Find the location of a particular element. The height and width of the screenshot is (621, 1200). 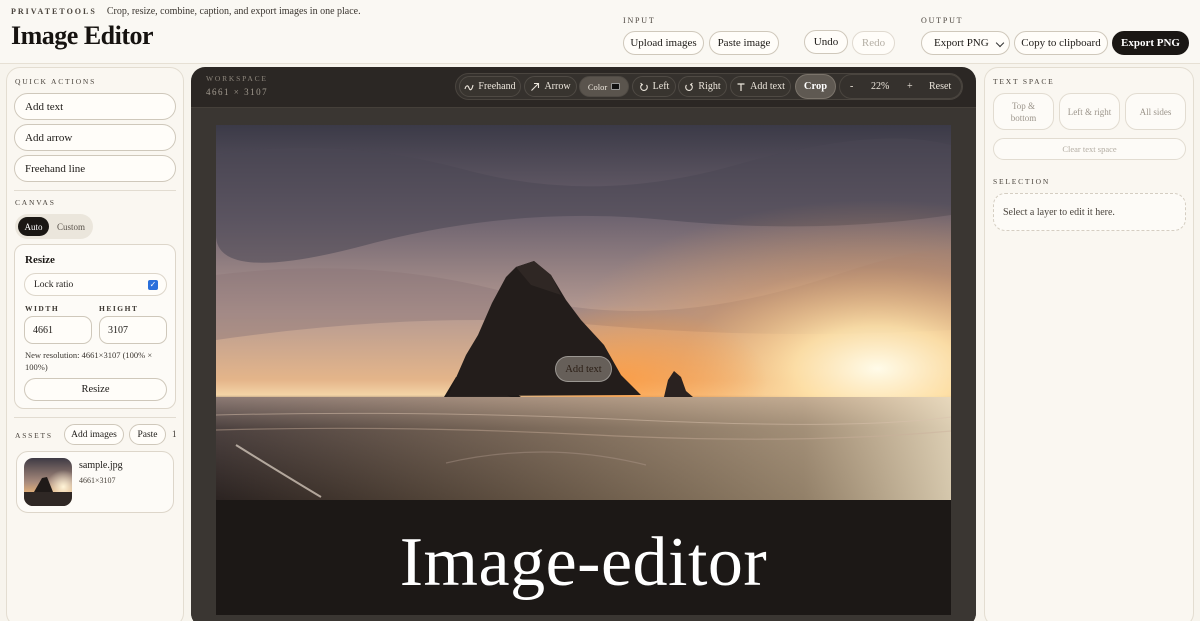

lock-ratio-checkbox: ✓ is located at coordinates (153, 285).